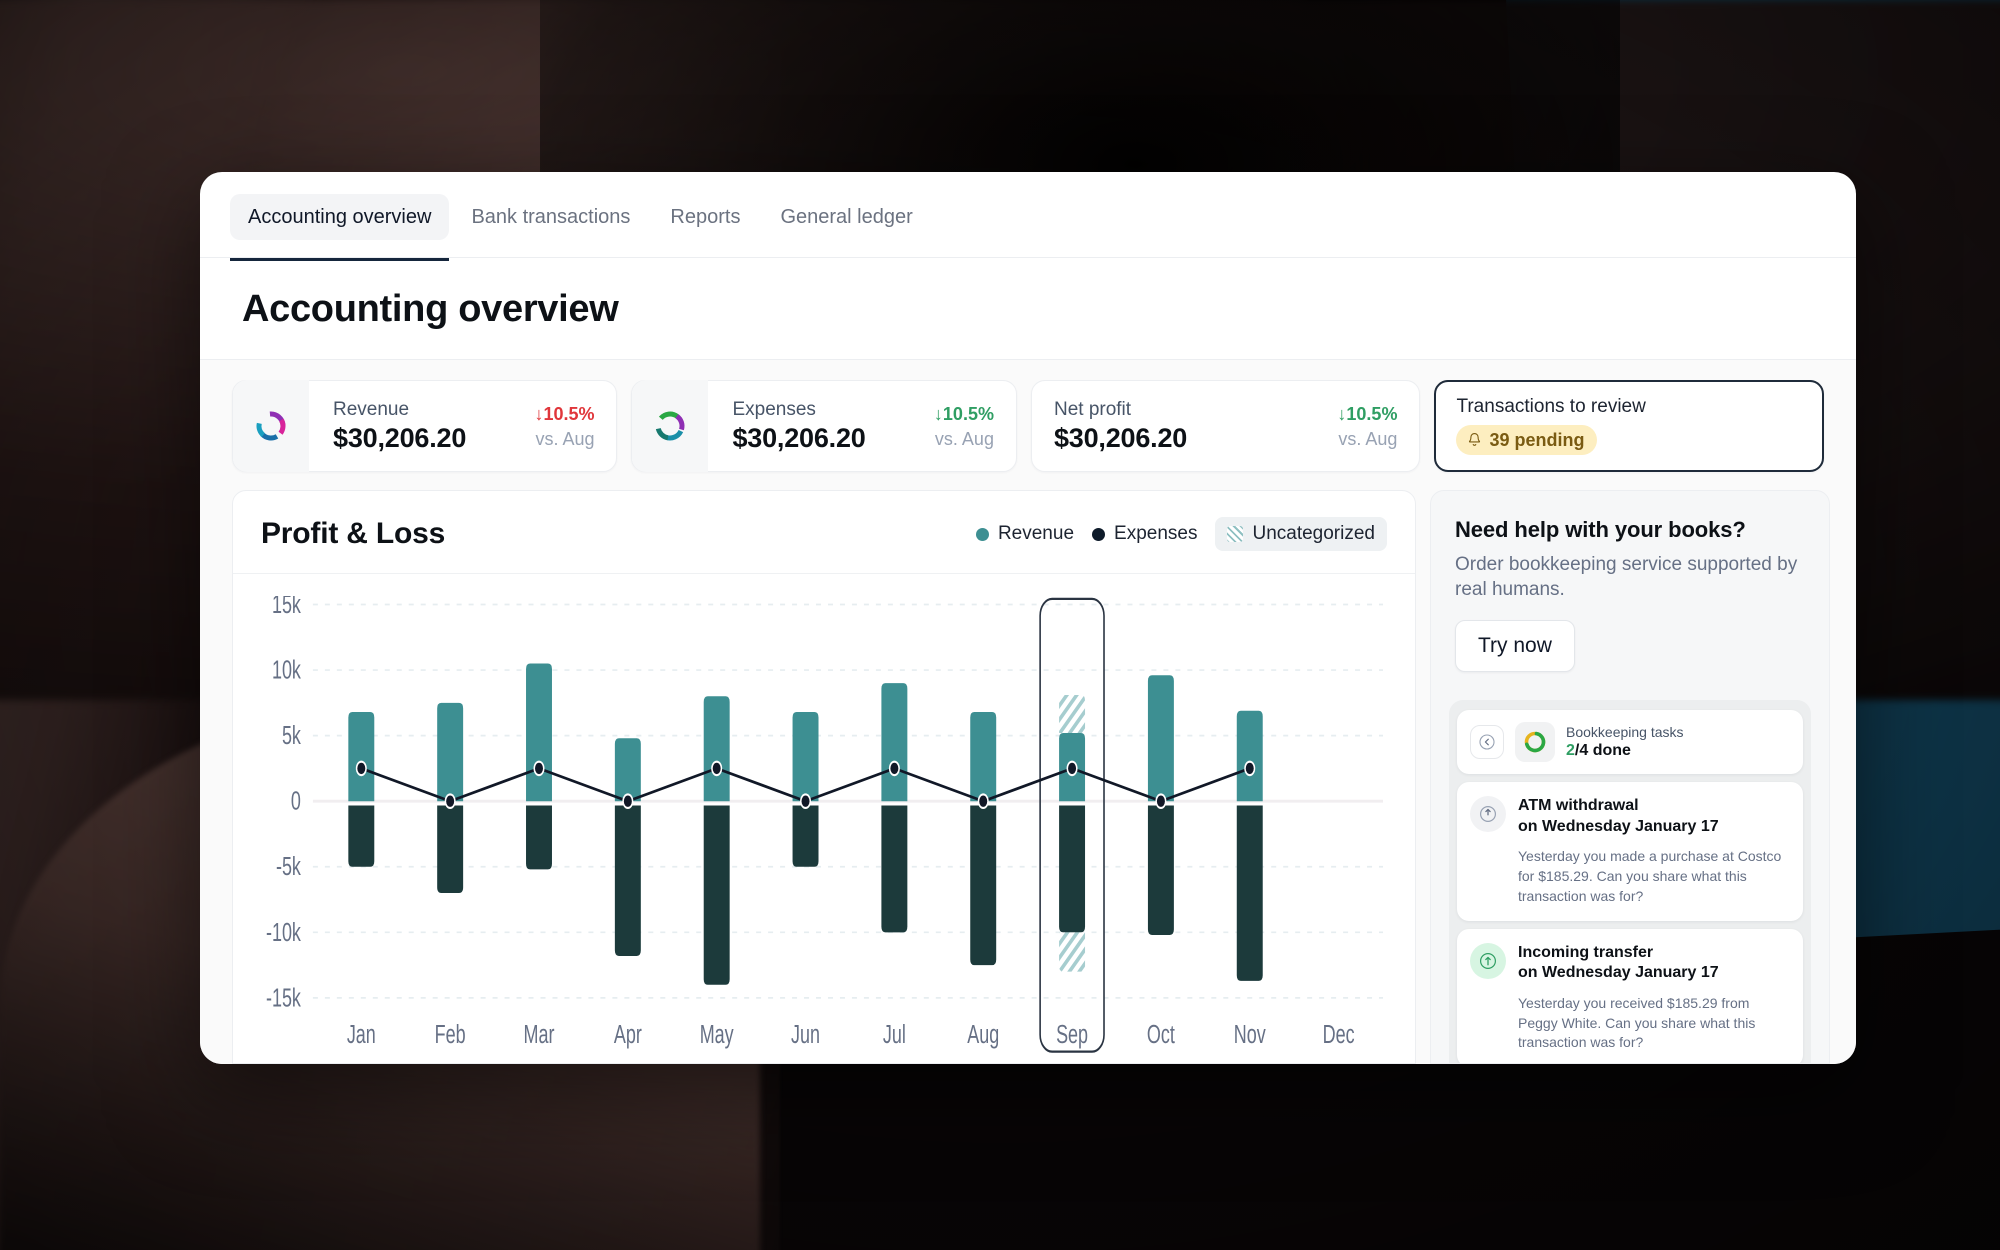 The height and width of the screenshot is (1250, 2000). Describe the element at coordinates (1551, 406) in the screenshot. I see `transactions-title: Transactions to review` at that location.